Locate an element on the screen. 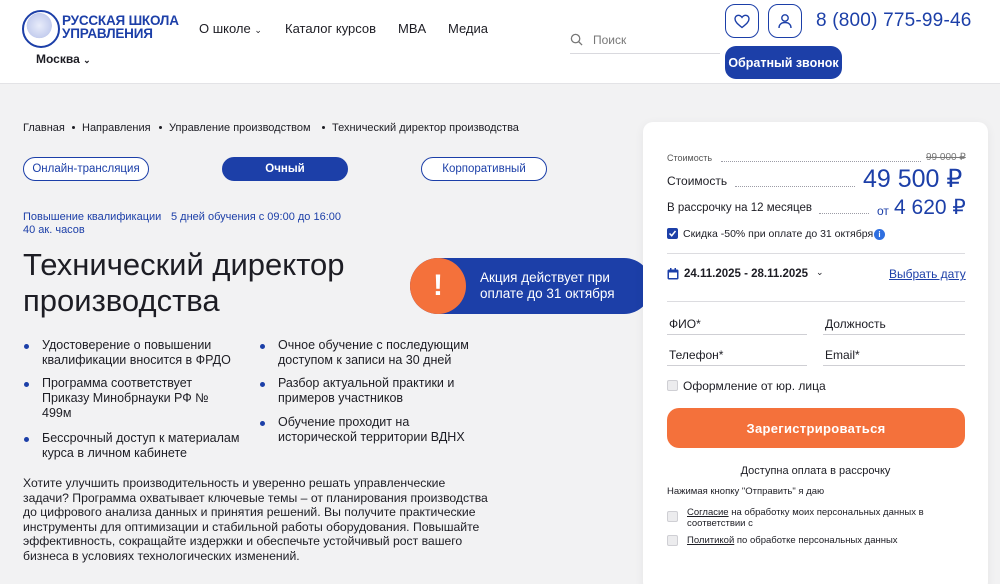 The height and width of the screenshot is (584, 1000). breadcrumb-production-management: Управление производством is located at coordinates (240, 128).